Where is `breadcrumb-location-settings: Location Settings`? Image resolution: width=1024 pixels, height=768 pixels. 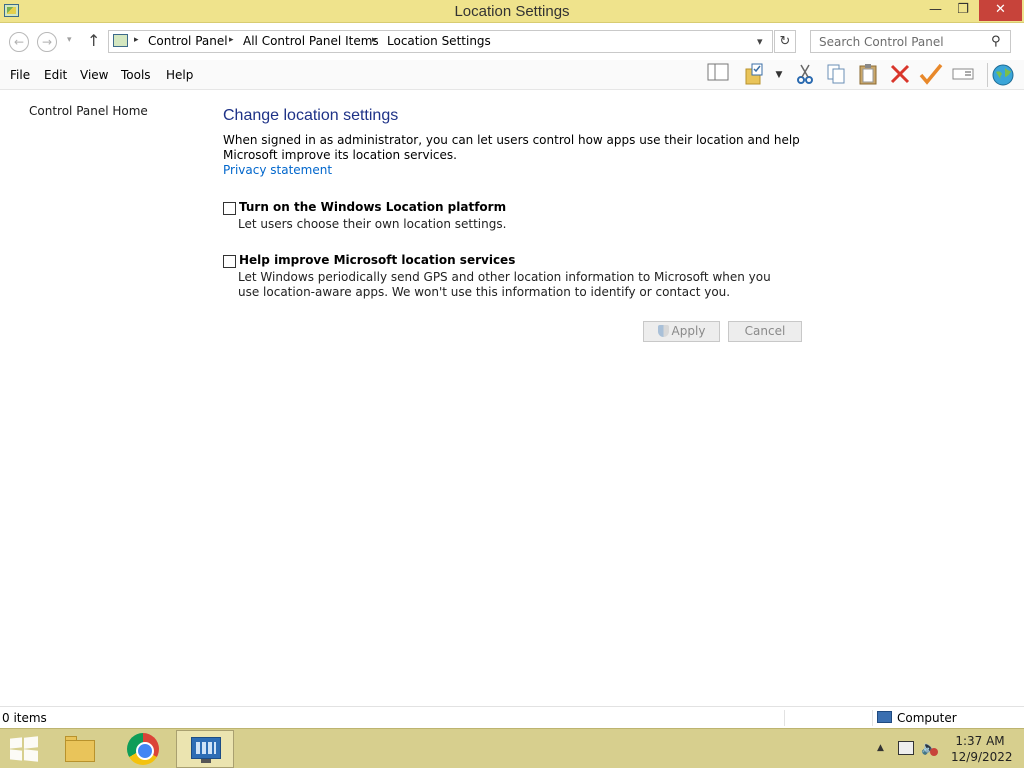 breadcrumb-location-settings: Location Settings is located at coordinates (439, 41).